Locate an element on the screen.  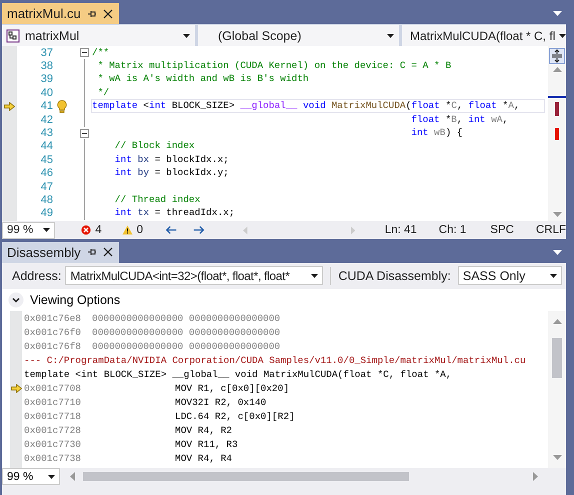
member-name: MatrixMulCUDA(float * C, fl is located at coordinates (483, 35).